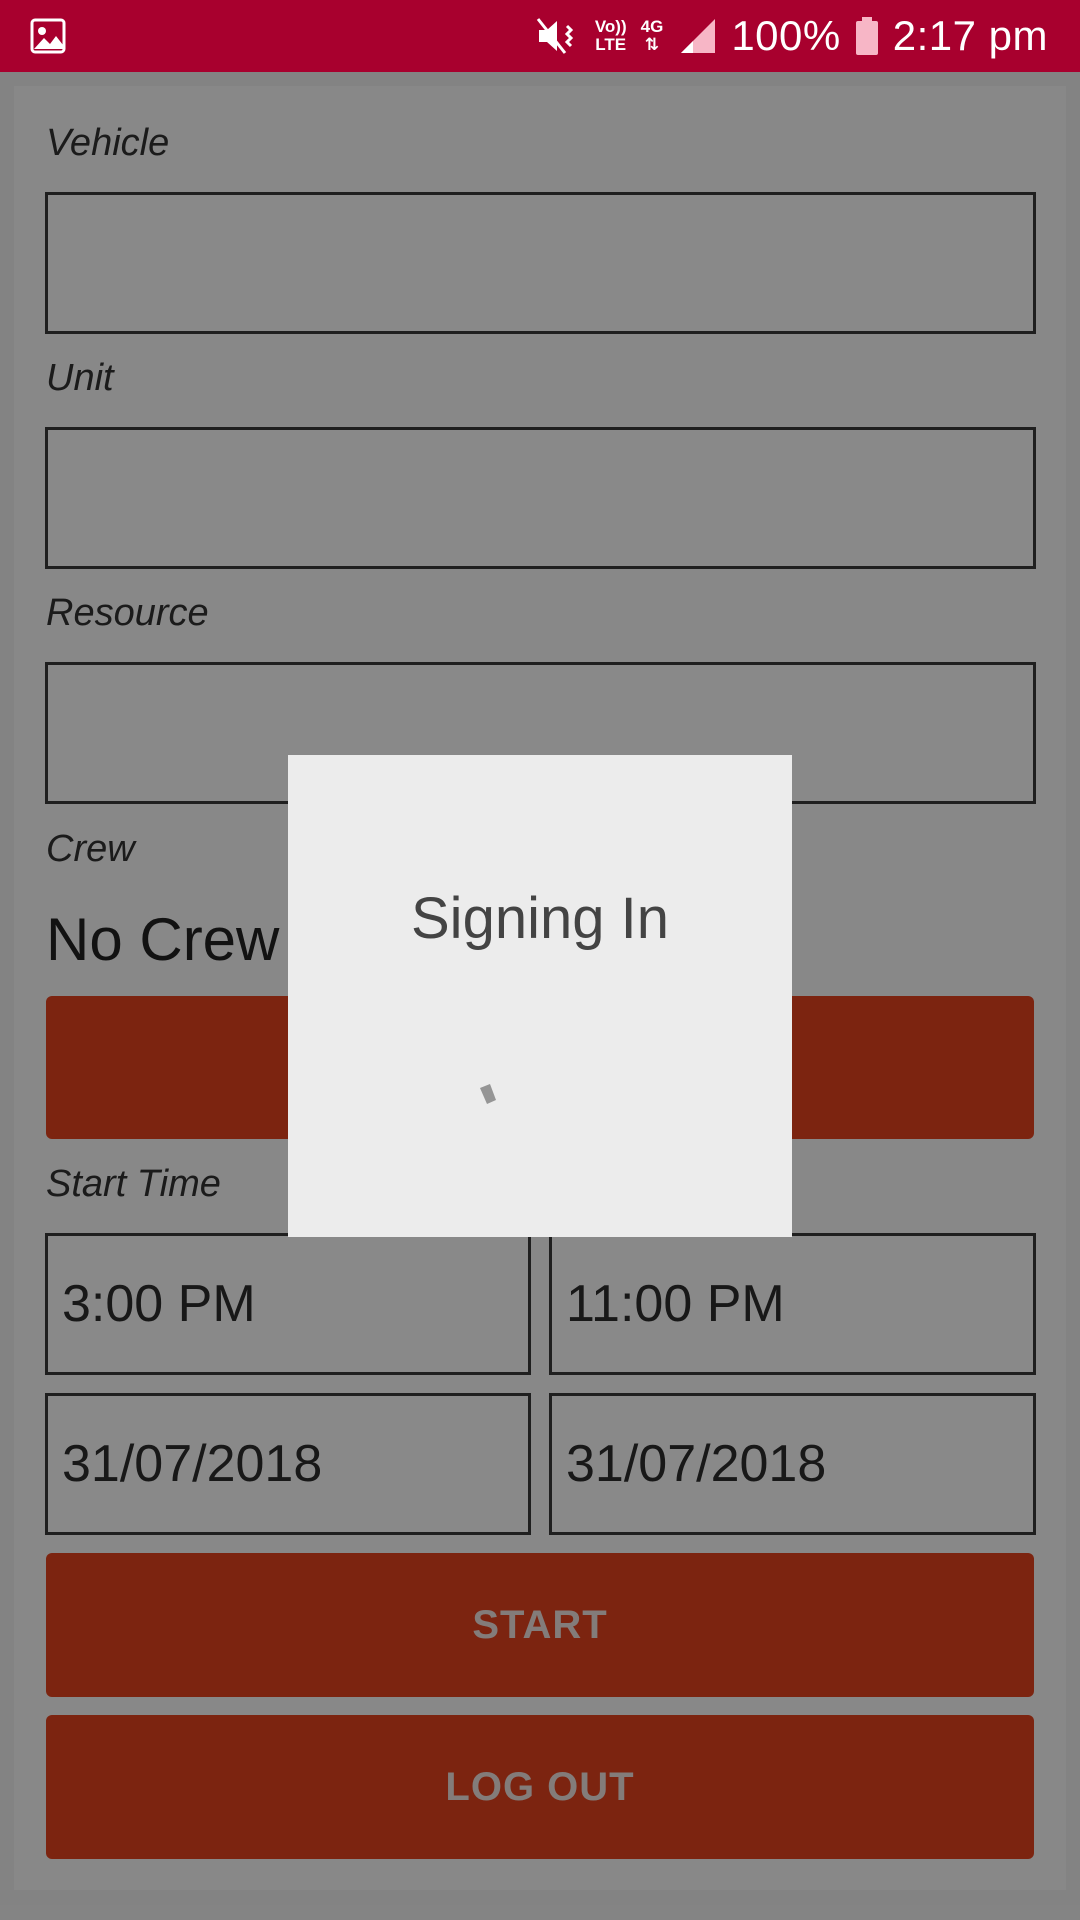 This screenshot has height=1920, width=1080. What do you see at coordinates (786, 35) in the screenshot?
I see `battery-percent: 100%` at bounding box center [786, 35].